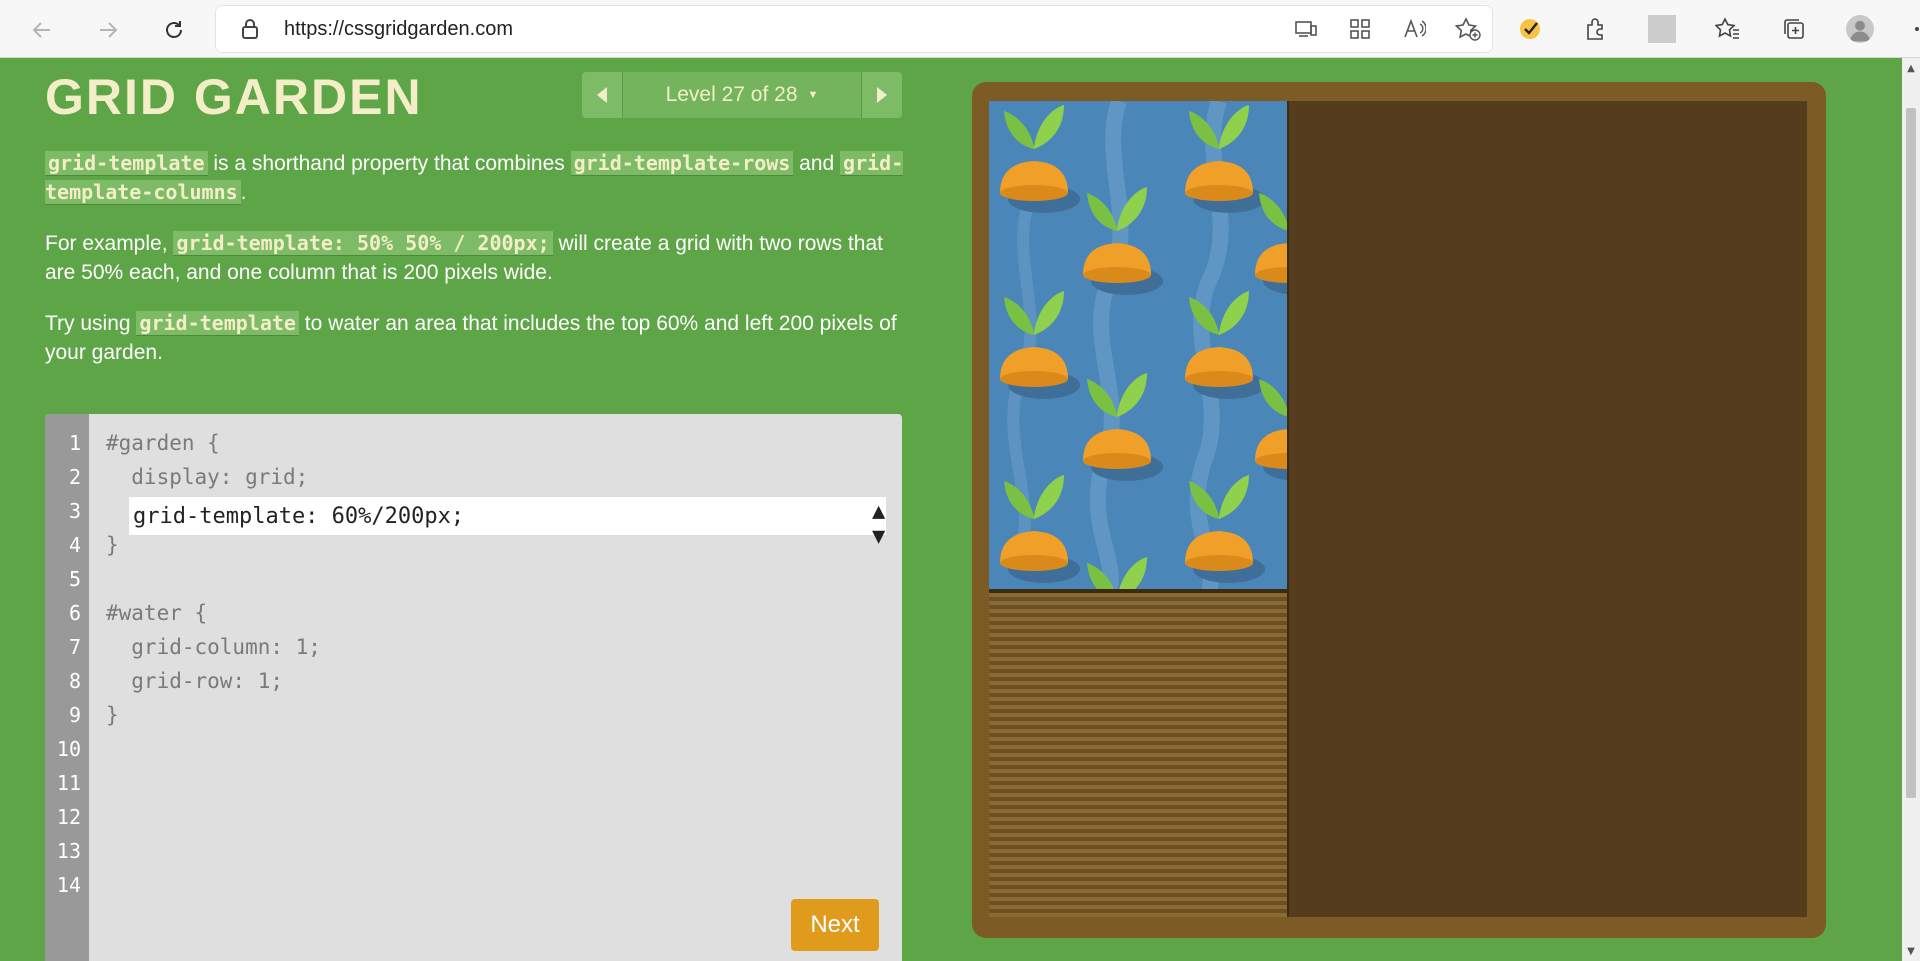 This screenshot has height=961, width=1920. Describe the element at coordinates (389, 163) in the screenshot. I see `instruction-text: is a shorthand property that combines` at that location.